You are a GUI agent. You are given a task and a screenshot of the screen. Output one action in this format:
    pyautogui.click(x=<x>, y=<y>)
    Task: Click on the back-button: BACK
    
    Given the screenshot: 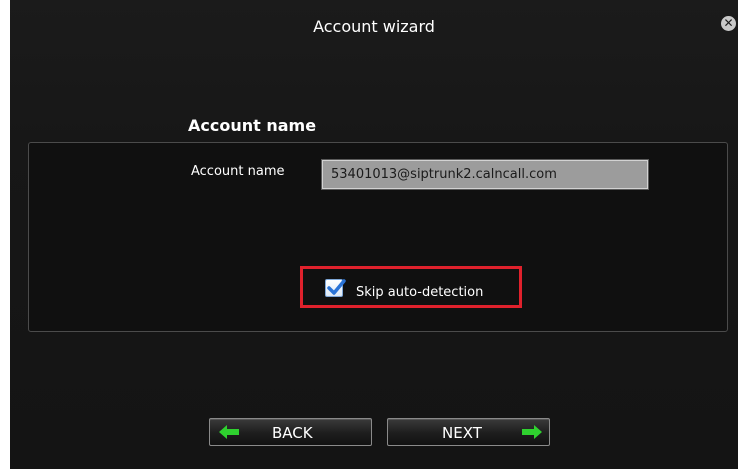 What is the action you would take?
    pyautogui.click(x=290, y=432)
    